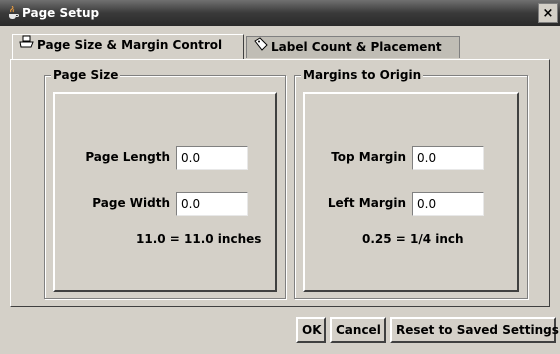  I want to click on java-cup-icon, so click(13, 12).